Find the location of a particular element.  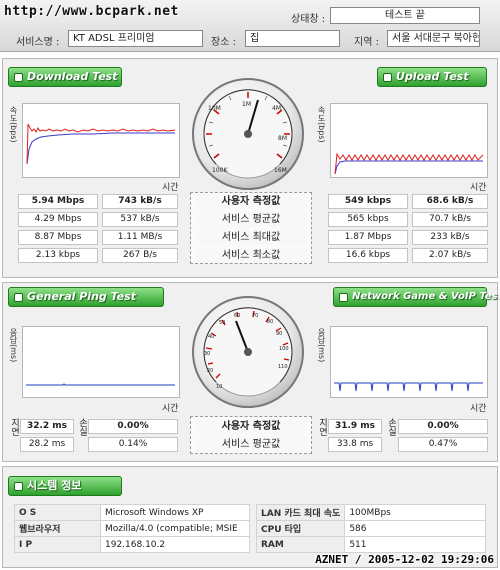

browser-key: 웹브라우저 is located at coordinates (57, 528).